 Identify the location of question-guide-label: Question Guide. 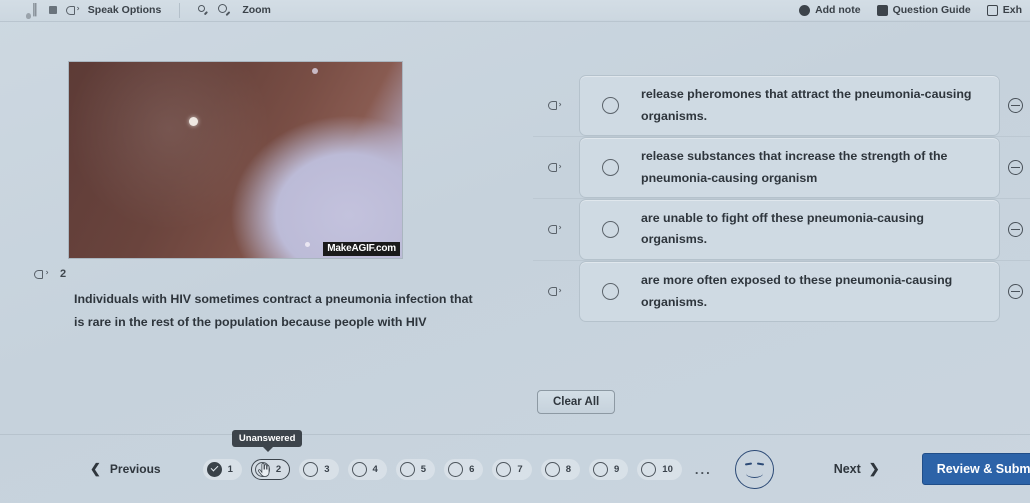
(931, 10).